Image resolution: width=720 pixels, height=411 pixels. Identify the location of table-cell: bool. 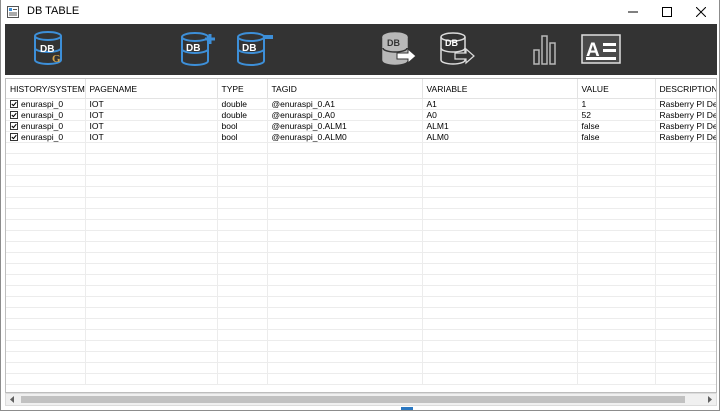
(242, 137).